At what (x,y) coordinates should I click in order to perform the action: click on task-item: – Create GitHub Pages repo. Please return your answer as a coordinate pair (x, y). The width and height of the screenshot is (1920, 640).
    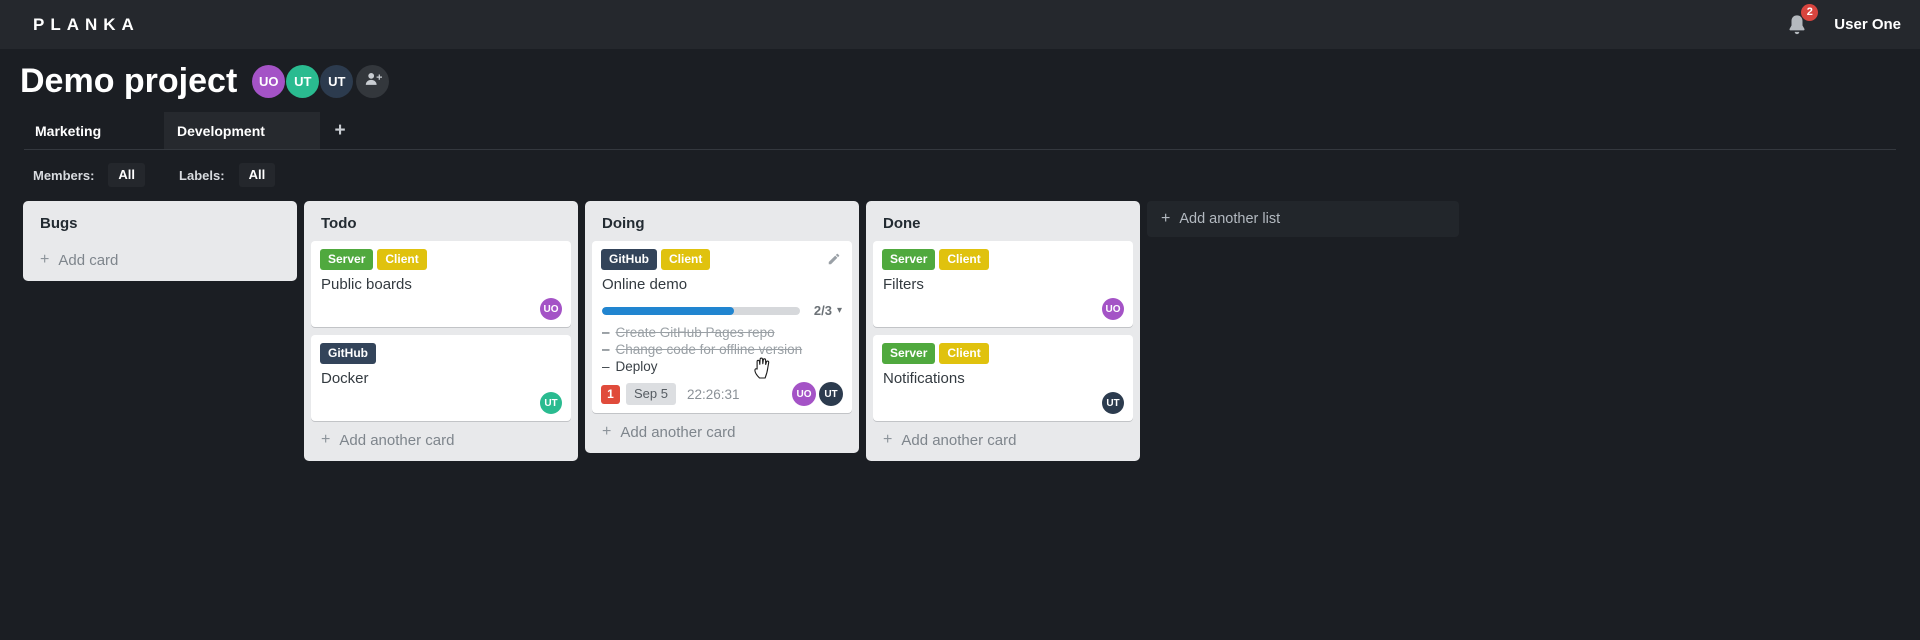
    Looking at the image, I should click on (722, 333).